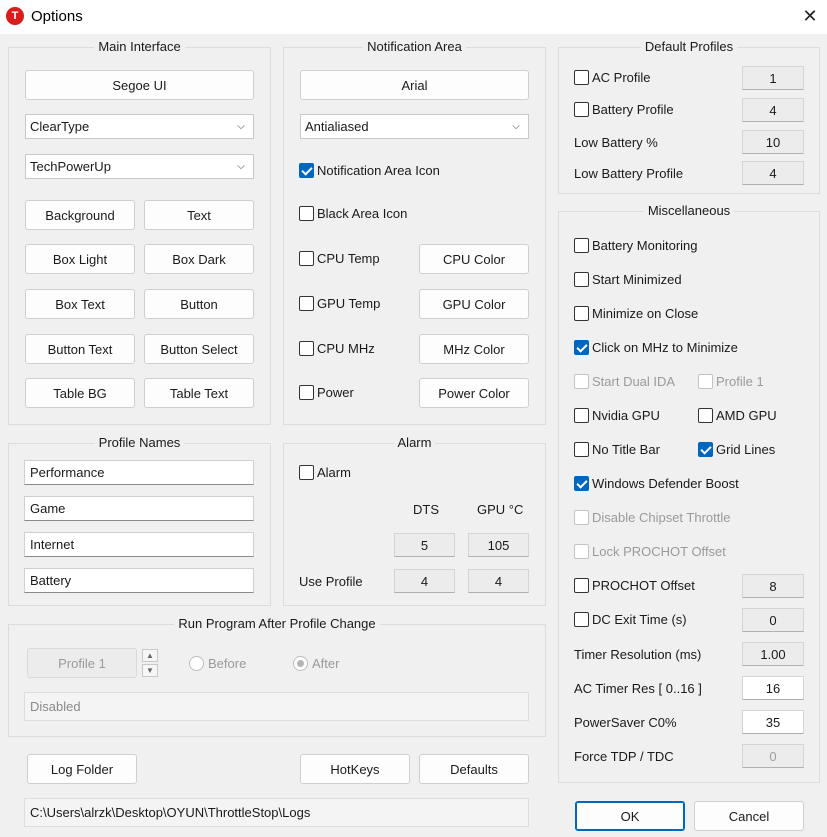 This screenshot has height=837, width=827. What do you see at coordinates (217, 663) in the screenshot?
I see `before-radio: Before` at bounding box center [217, 663].